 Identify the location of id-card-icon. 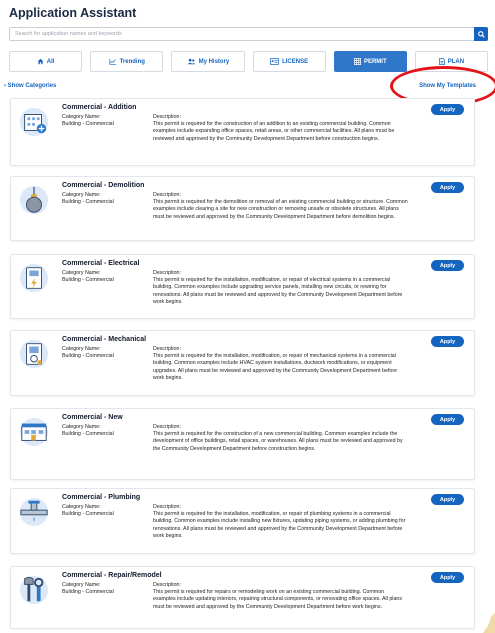
(275, 61).